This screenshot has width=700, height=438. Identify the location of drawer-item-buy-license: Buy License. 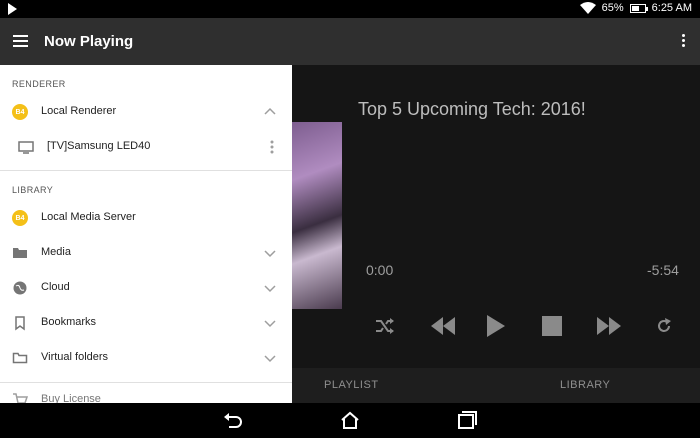
(146, 395).